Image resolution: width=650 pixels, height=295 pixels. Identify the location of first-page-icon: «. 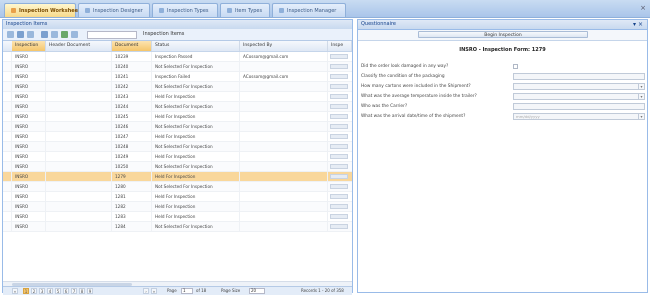
(15, 291).